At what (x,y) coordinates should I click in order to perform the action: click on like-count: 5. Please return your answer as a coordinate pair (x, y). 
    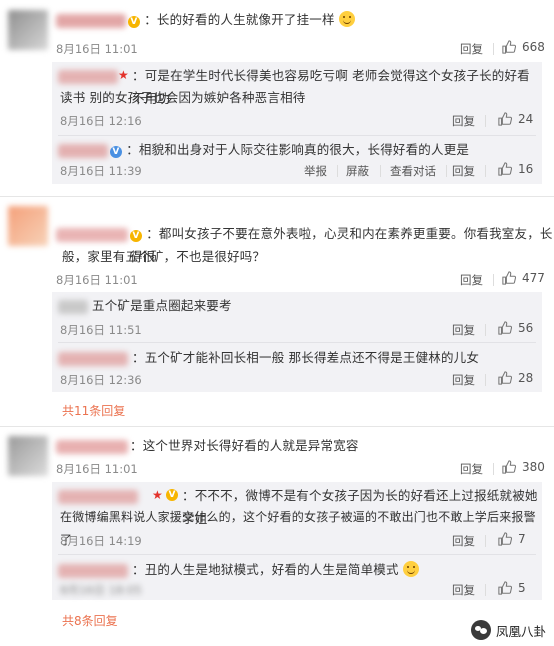
    Looking at the image, I should click on (522, 588).